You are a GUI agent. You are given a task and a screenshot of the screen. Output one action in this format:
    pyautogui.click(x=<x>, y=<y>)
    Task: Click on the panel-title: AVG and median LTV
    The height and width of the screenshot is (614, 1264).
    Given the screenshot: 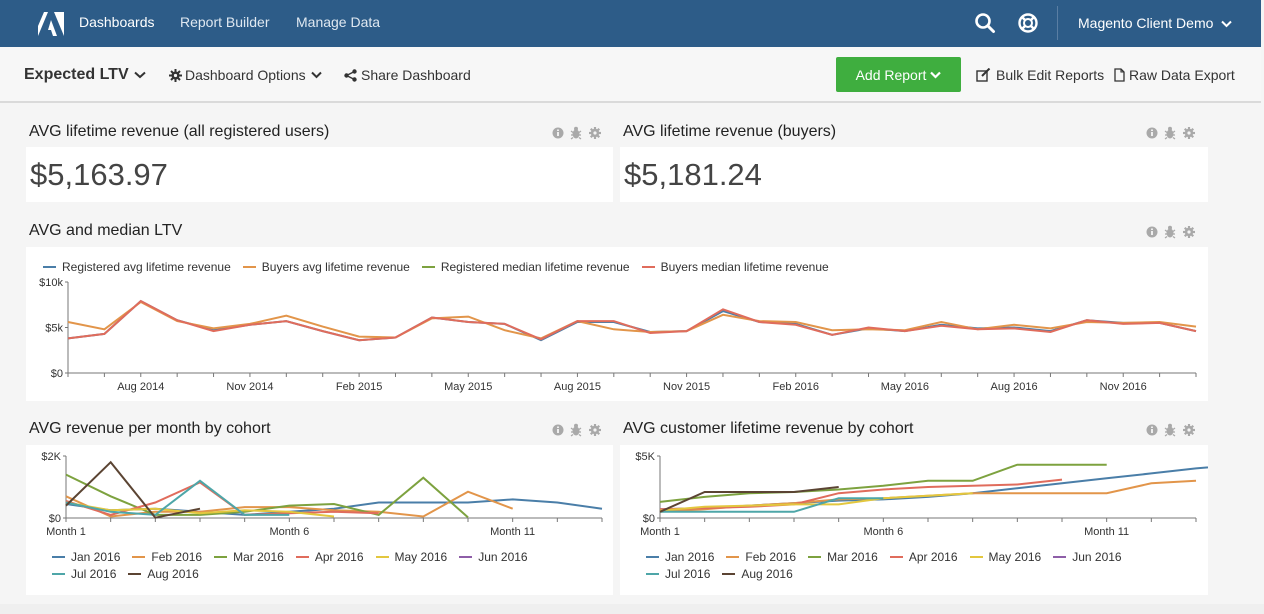 What is the action you would take?
    pyautogui.click(x=106, y=230)
    